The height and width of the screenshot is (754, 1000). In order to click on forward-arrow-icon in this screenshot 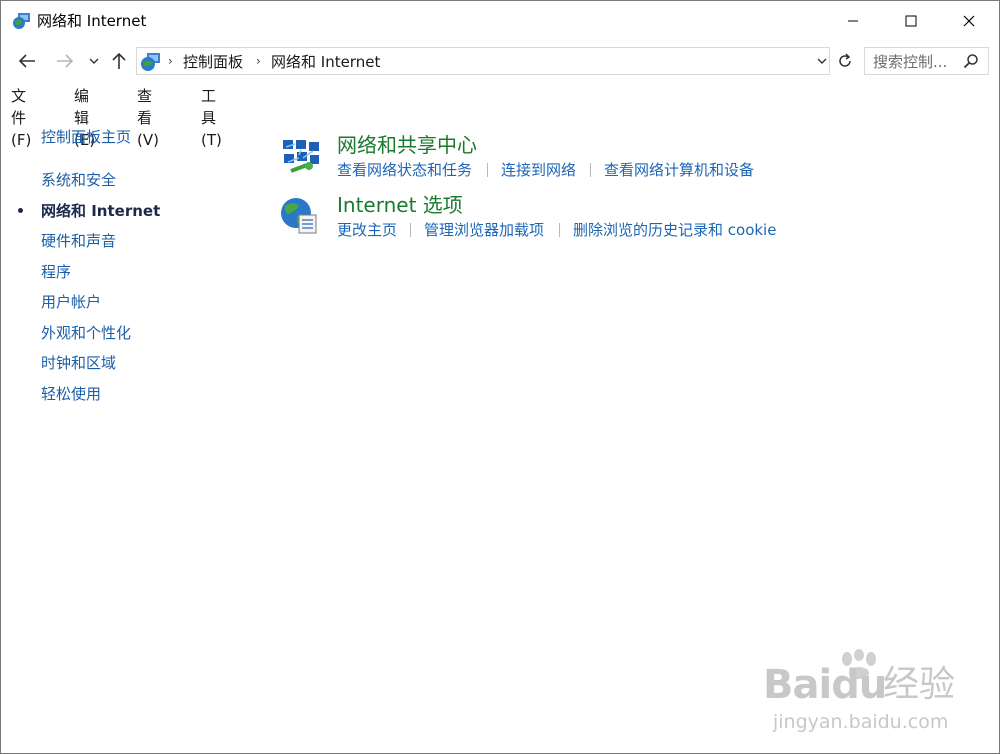, I will do `click(65, 61)`.